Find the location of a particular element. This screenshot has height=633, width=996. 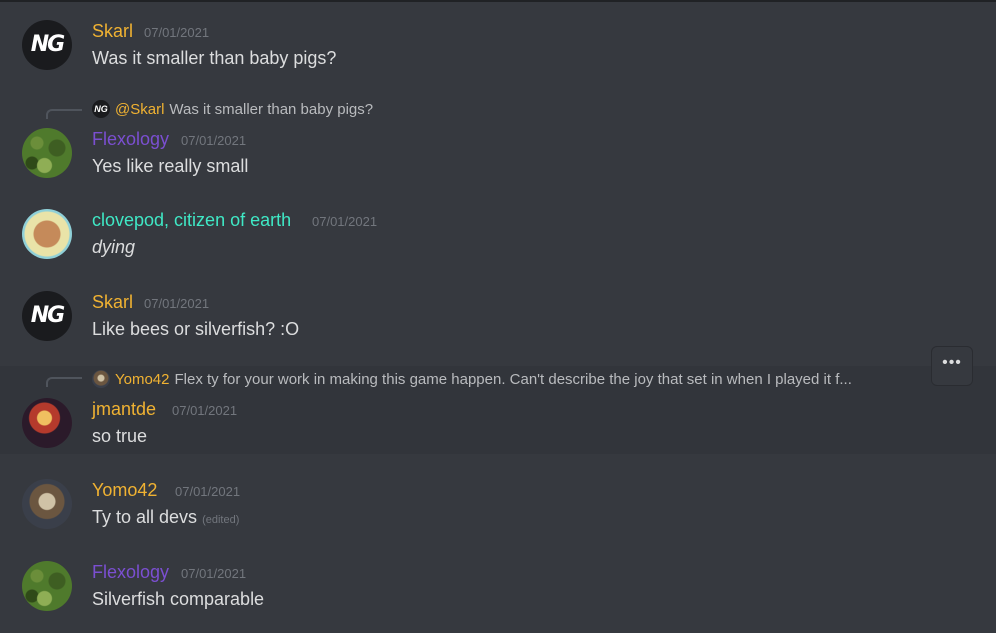

reply-avatar is located at coordinates (101, 379).